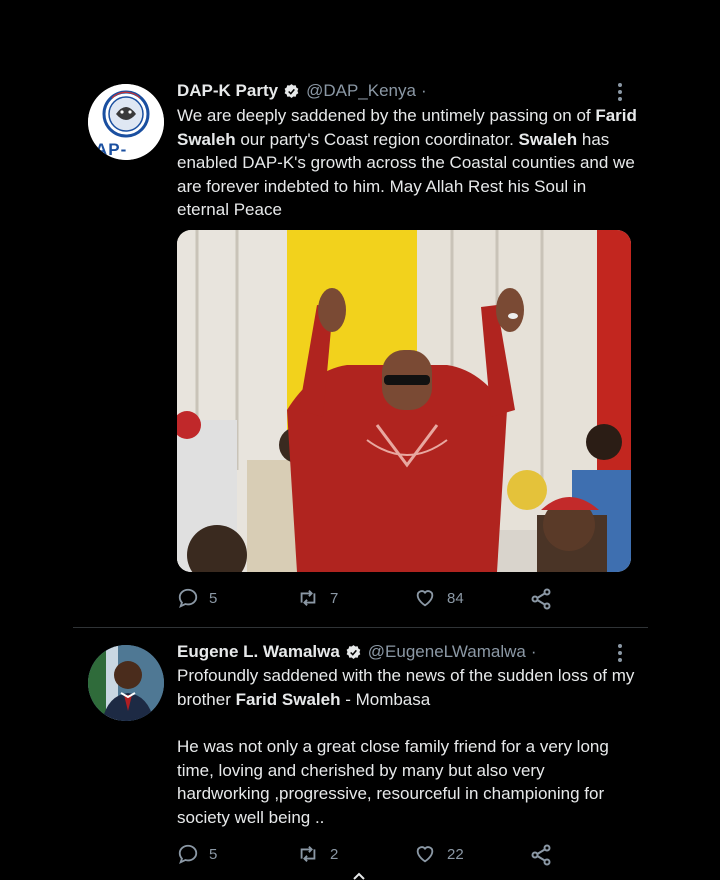 The image size is (720, 880). I want to click on retweet-icon, so click(308, 854).